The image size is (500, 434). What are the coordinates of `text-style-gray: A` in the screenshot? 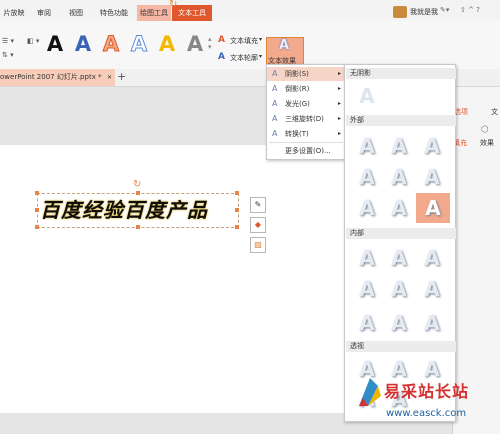 It's located at (195, 44).